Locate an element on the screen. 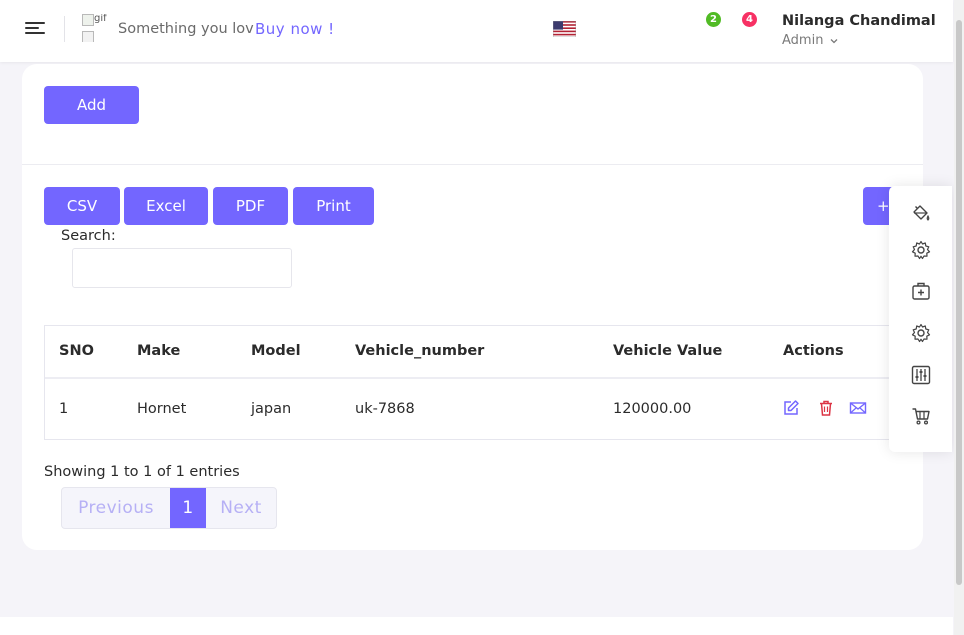  next-page-button: Next is located at coordinates (241, 508).